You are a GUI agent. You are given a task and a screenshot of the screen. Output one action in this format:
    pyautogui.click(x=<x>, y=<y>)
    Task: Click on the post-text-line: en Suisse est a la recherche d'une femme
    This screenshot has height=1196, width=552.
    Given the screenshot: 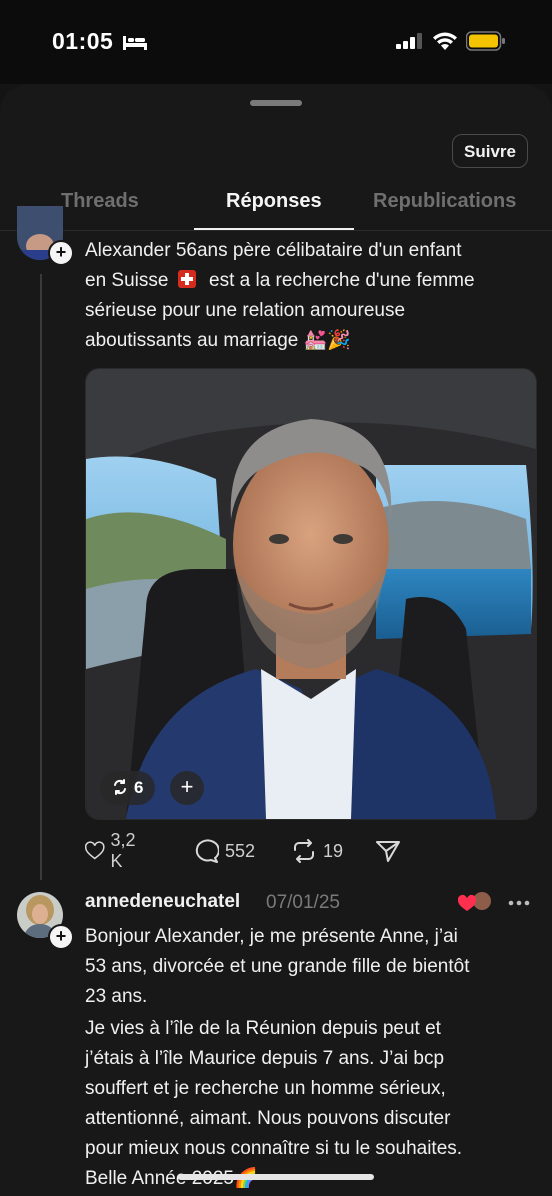 What is the action you would take?
    pyautogui.click(x=280, y=281)
    